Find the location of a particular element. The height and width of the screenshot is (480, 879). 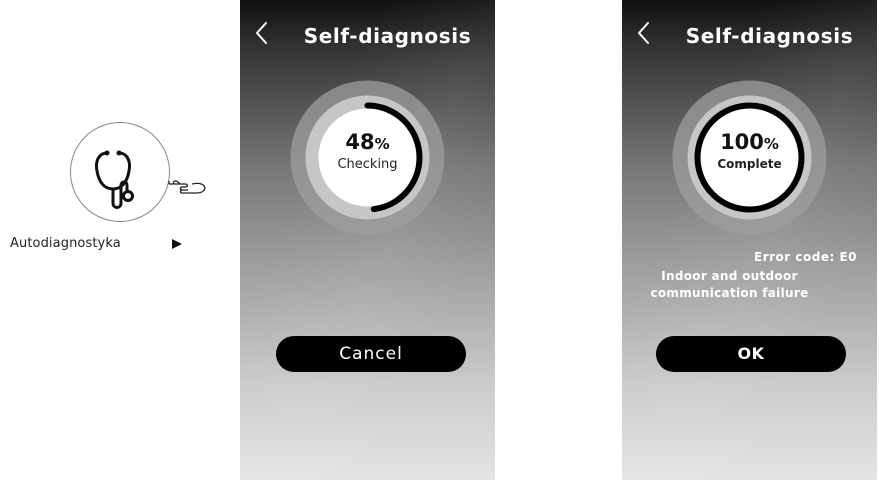

pointing-hand-icon is located at coordinates (187, 187).